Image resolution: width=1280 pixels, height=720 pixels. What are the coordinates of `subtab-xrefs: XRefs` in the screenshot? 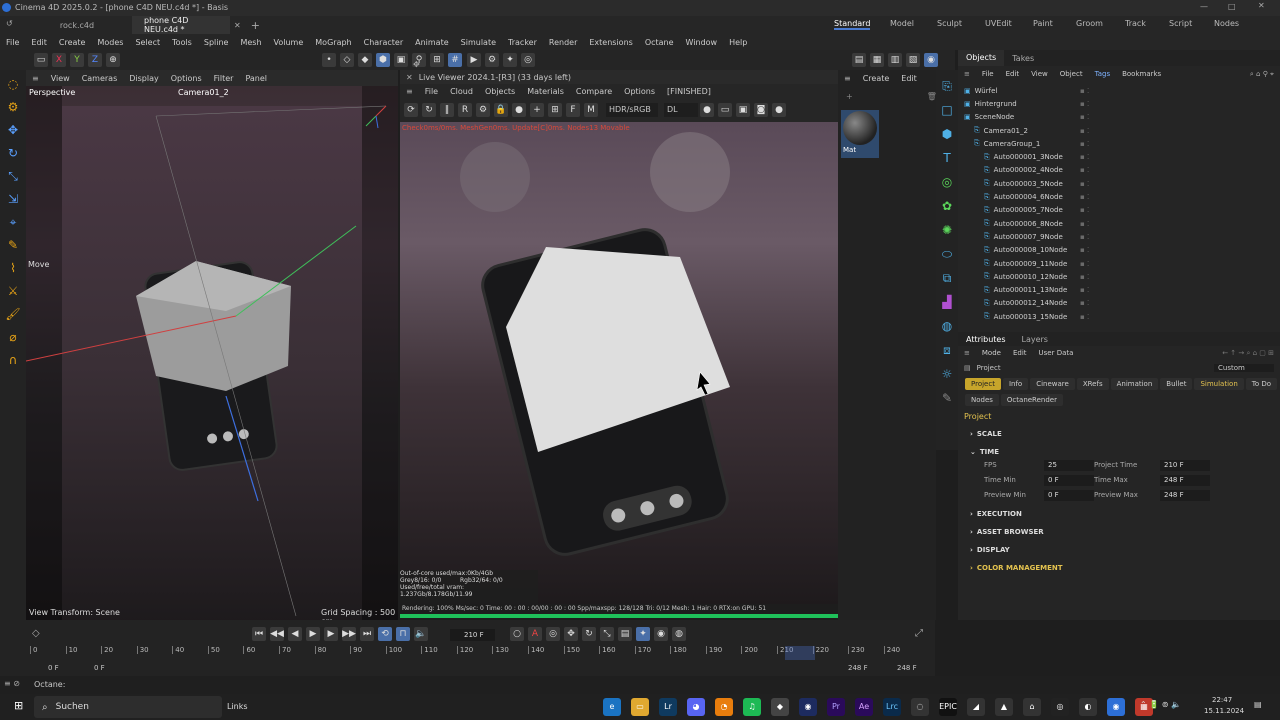 It's located at (1092, 384).